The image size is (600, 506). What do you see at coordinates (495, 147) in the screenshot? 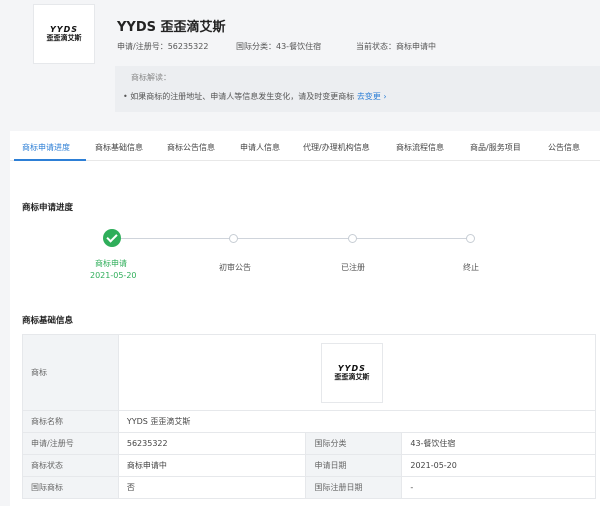
I see `tab-goods-services: 商品/服务项目` at bounding box center [495, 147].